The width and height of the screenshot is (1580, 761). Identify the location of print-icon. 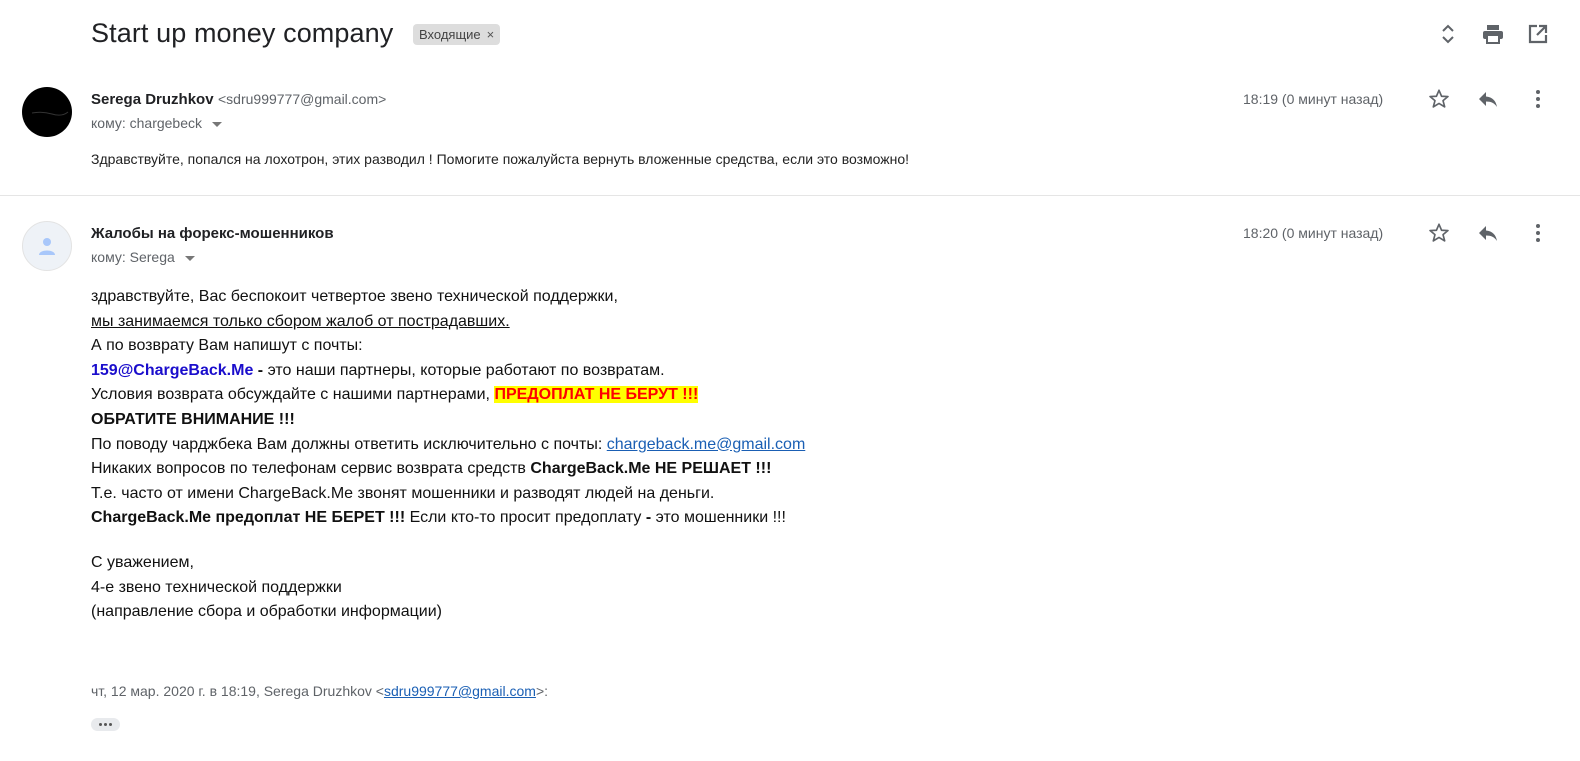
(1493, 34).